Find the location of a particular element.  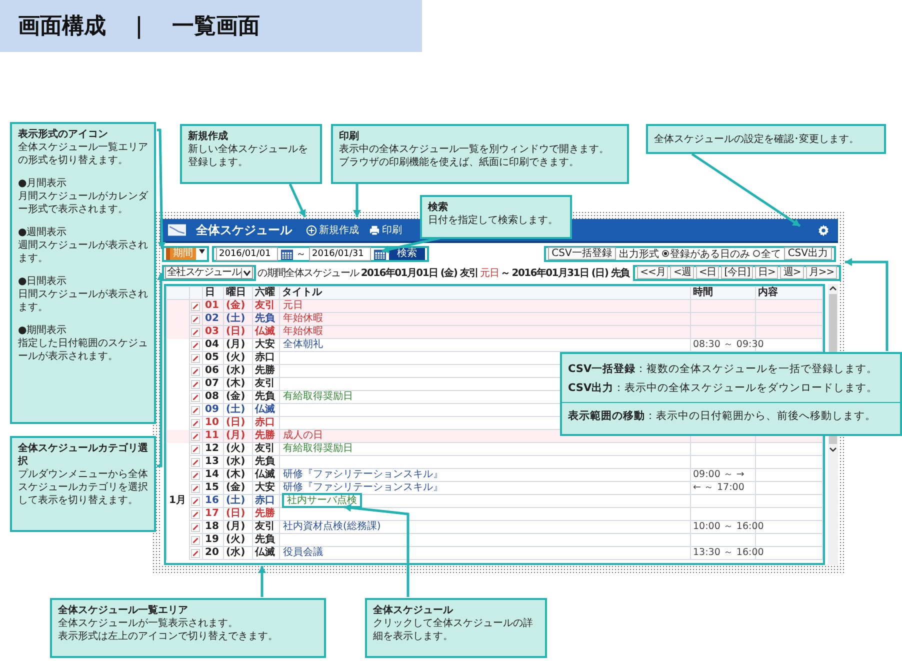

callout-text: 全体スケジュールが一覧表示されます。 is located at coordinates (148, 623).